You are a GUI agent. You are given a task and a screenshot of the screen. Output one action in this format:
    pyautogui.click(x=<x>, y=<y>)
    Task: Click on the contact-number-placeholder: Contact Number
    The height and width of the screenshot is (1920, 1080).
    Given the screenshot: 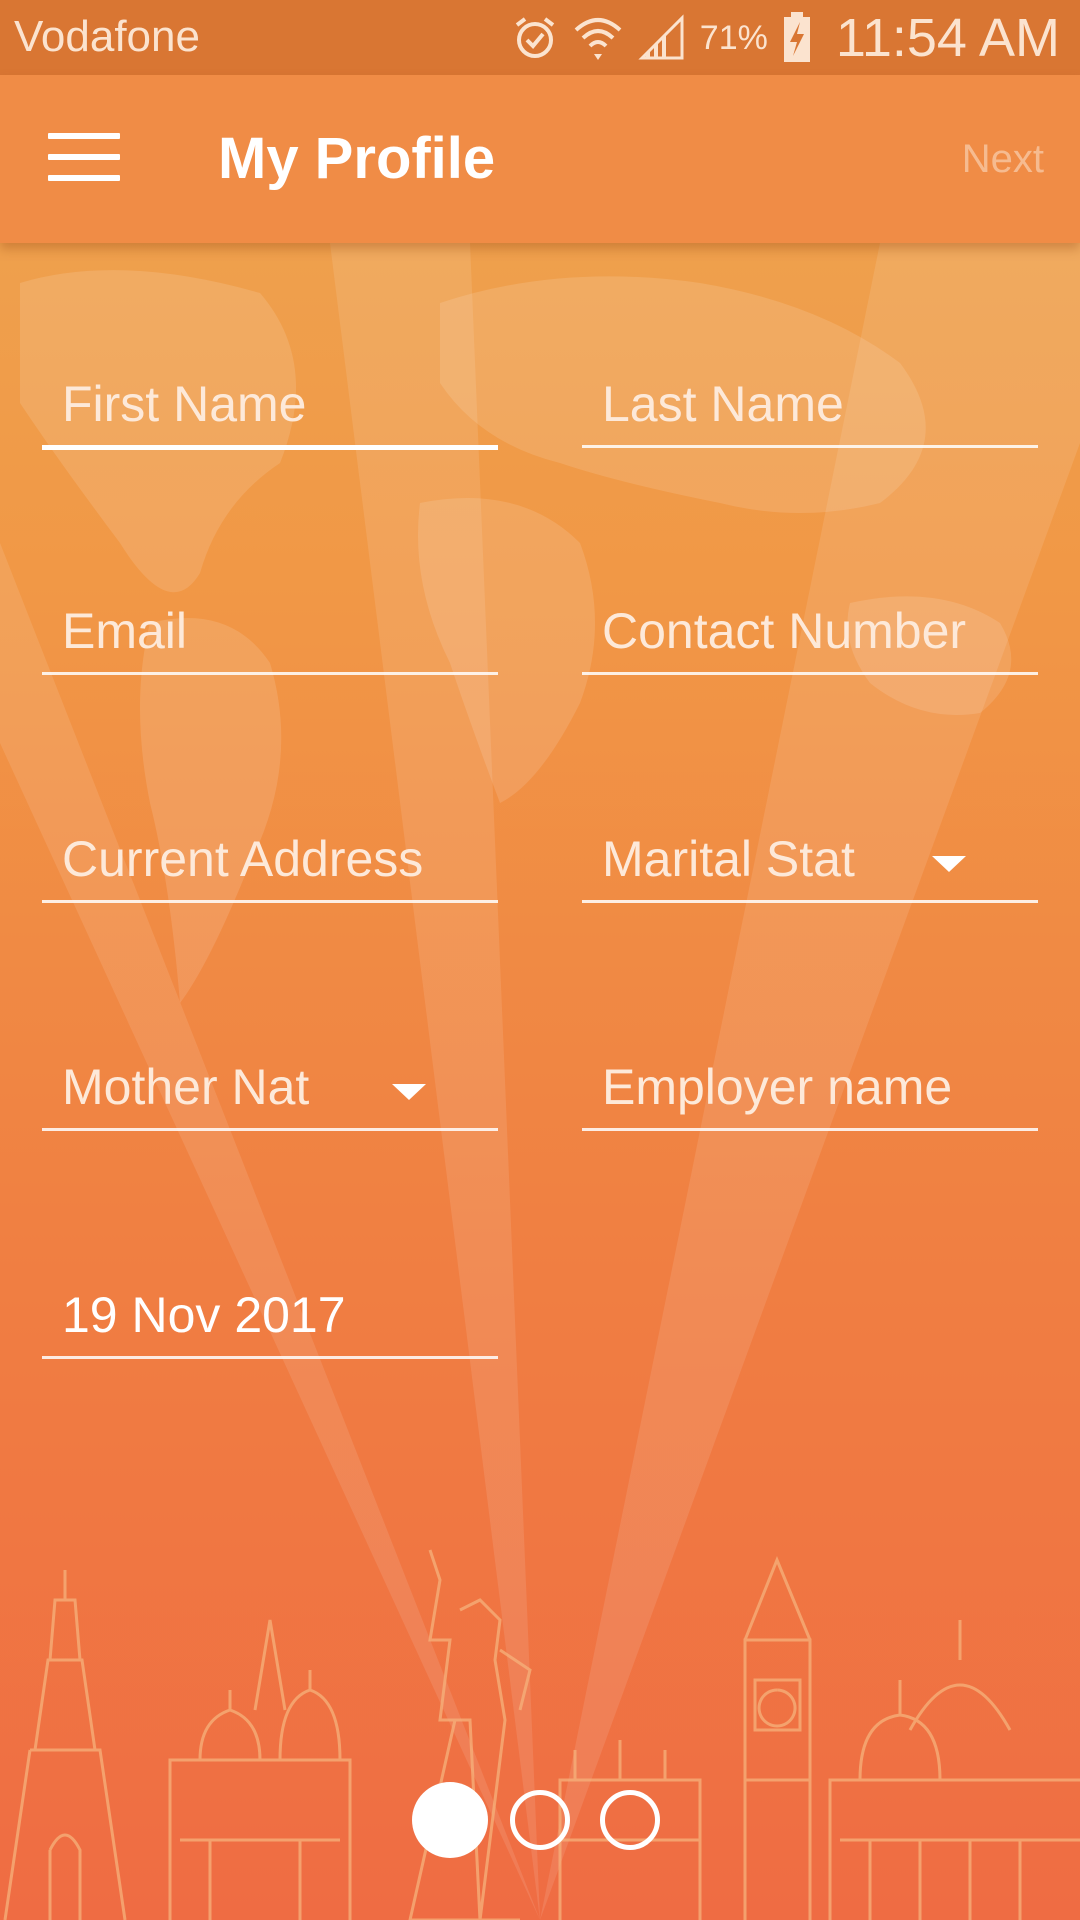 What is the action you would take?
    pyautogui.click(x=784, y=631)
    